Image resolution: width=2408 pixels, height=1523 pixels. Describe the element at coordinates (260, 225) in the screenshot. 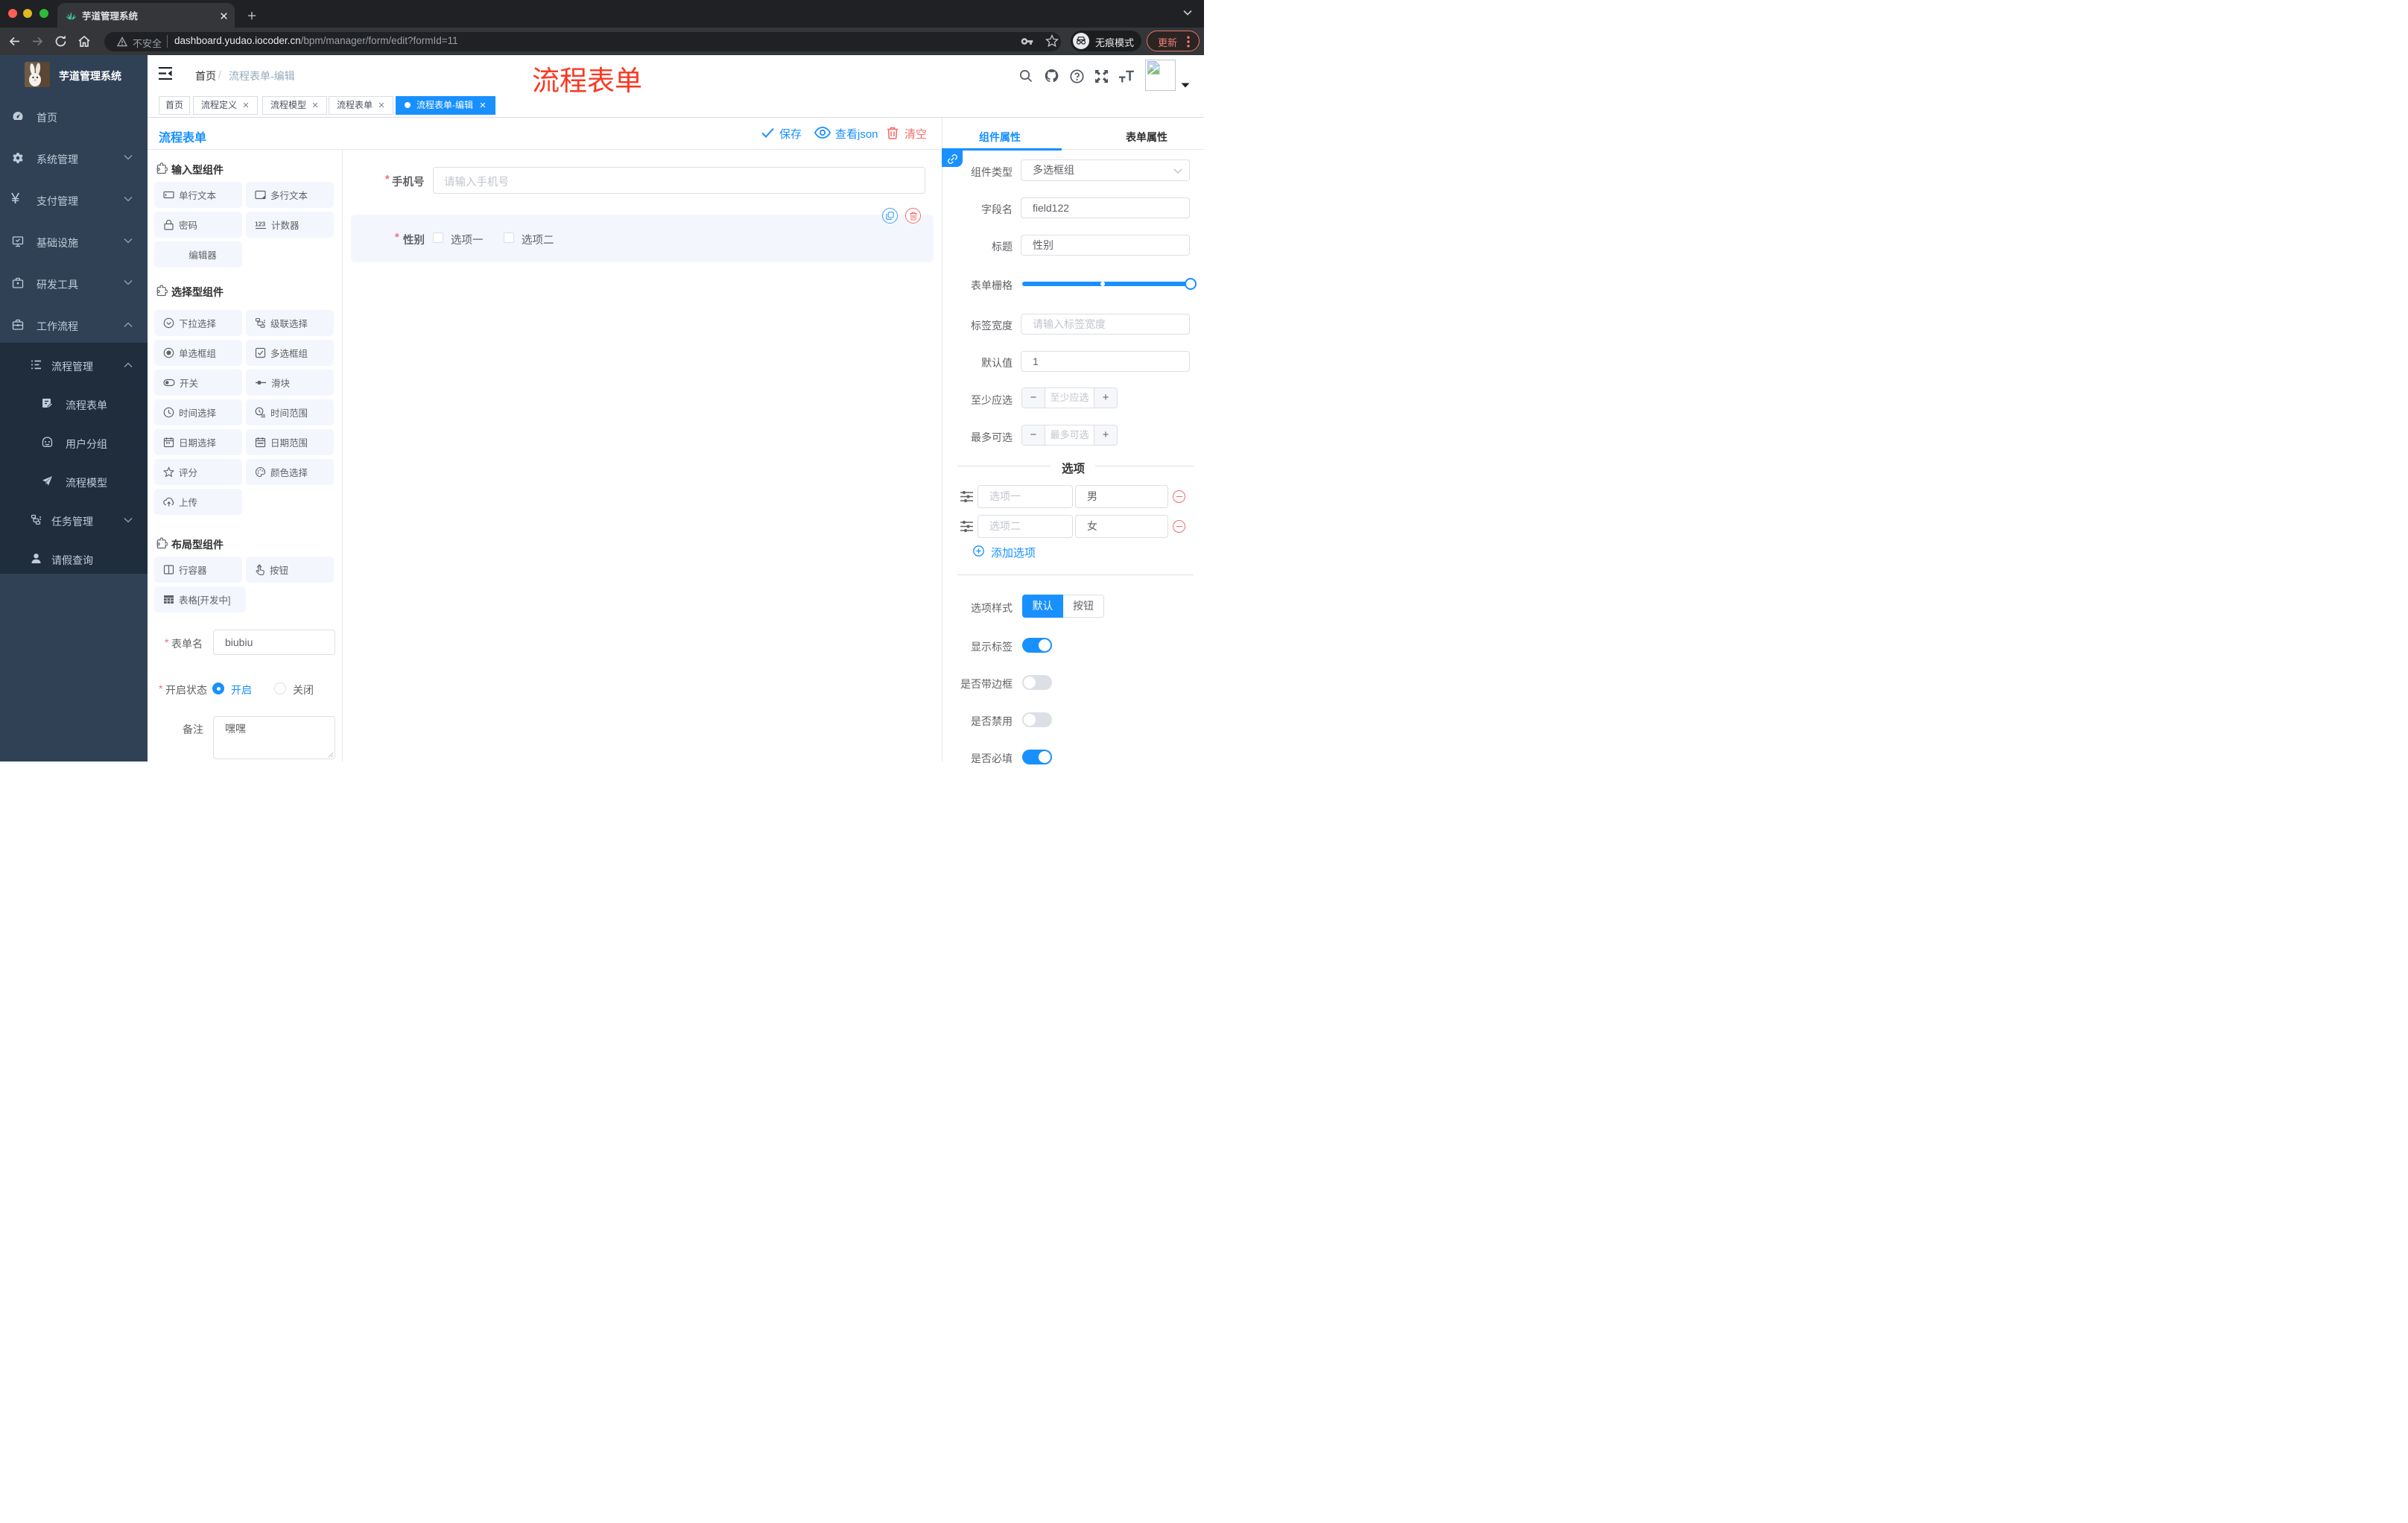

I see `svg-text: 123` at that location.